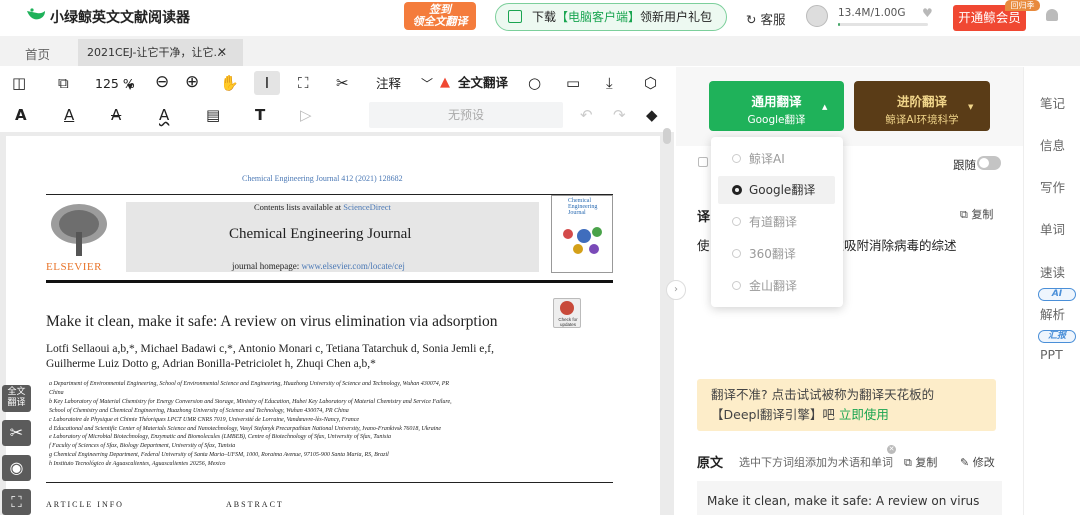  I want to click on float-full-translate-button: 全文 翻译, so click(16, 398).